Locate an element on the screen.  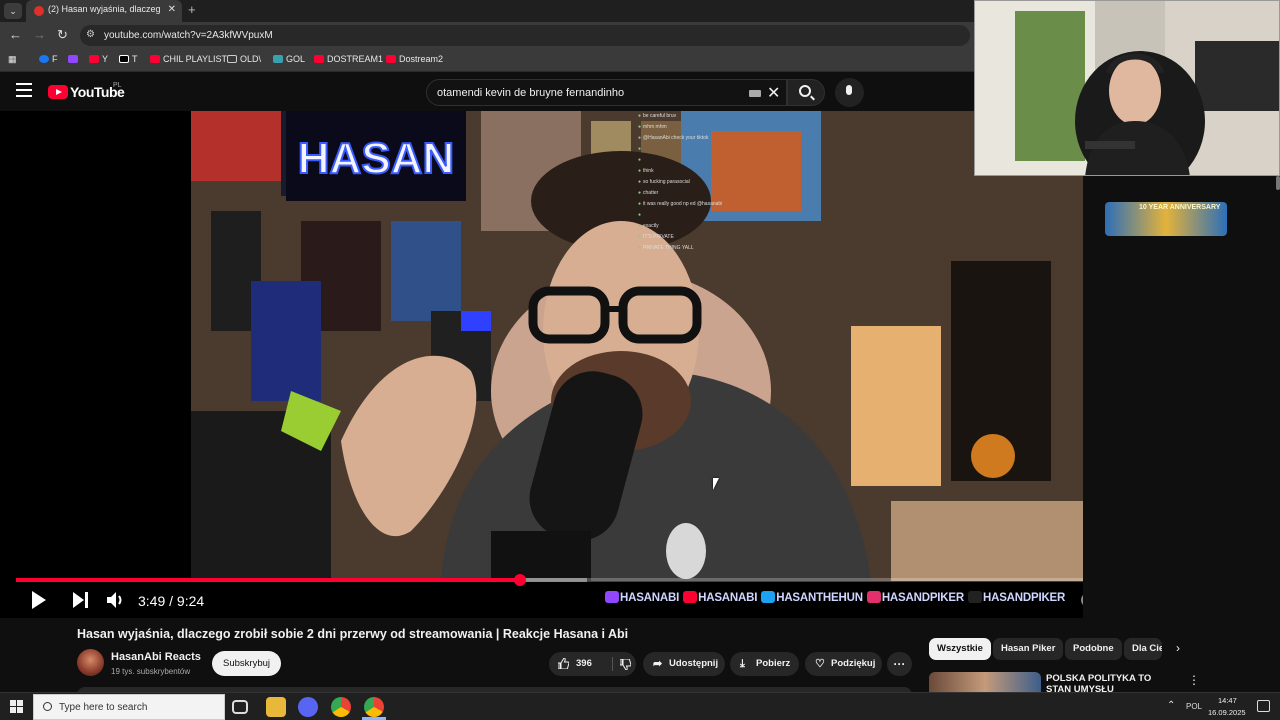
webcam-image is located at coordinates (1127, 88).